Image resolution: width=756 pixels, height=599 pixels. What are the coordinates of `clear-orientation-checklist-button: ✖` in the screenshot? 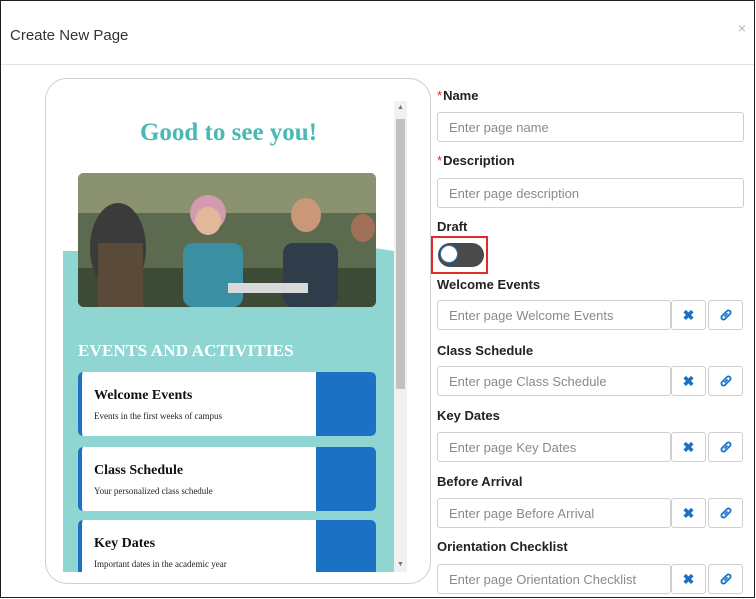 It's located at (688, 579).